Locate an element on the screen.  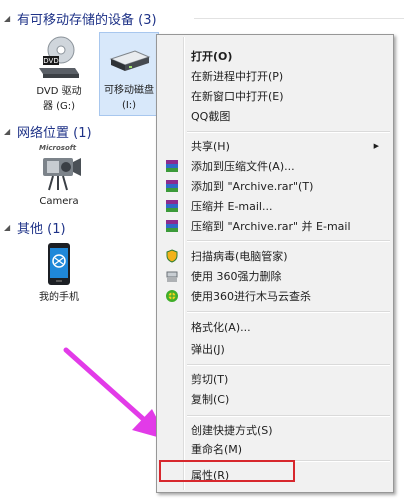
removable-disk: 可移动磁盘 (I:) is located at coordinates (129, 74).